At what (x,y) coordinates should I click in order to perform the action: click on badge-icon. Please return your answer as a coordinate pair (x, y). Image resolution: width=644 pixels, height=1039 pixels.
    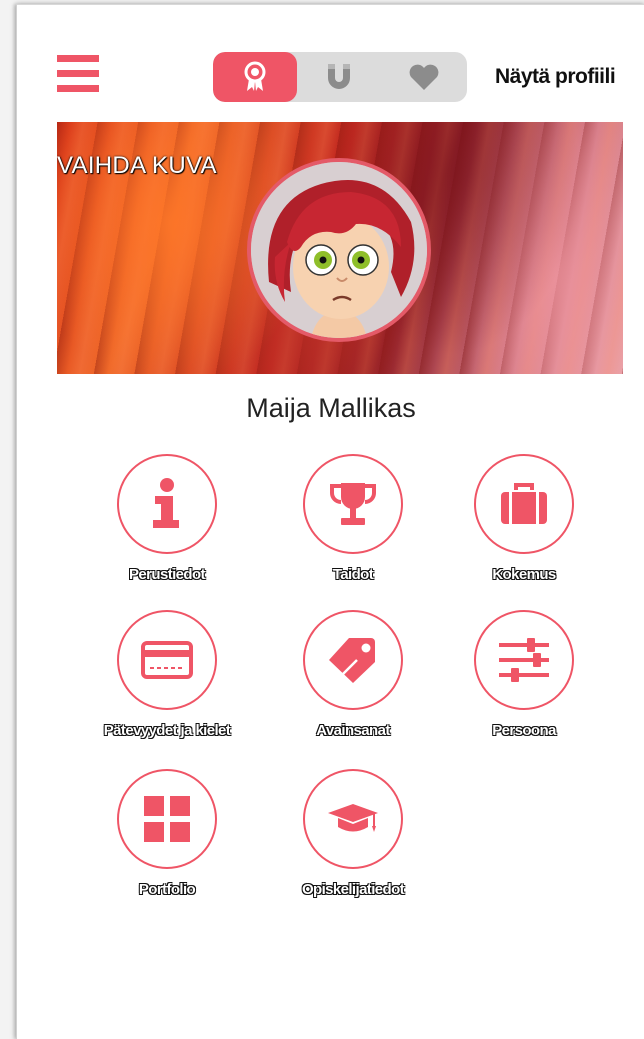
    Looking at the image, I should click on (255, 76).